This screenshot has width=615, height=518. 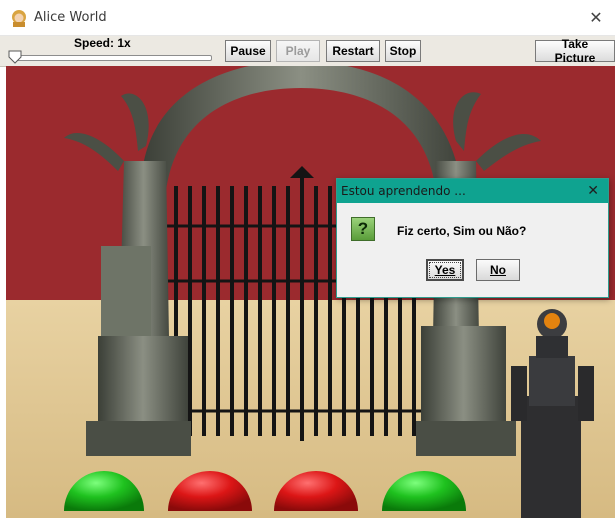 What do you see at coordinates (466, 438) in the screenshot?
I see `right-pillar-plinth` at bounding box center [466, 438].